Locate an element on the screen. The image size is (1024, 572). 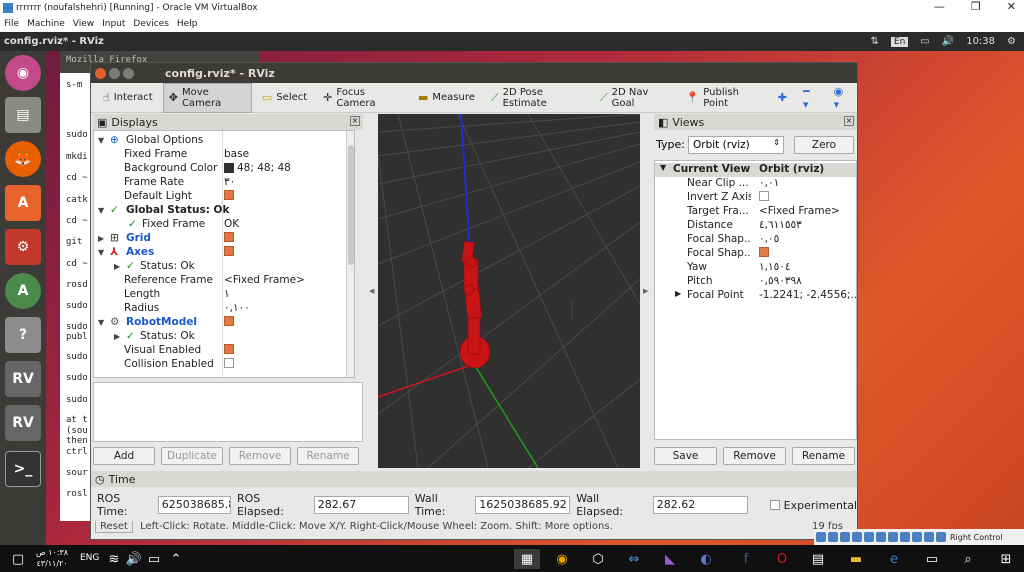
mouse-integration-icon is located at coordinates (929, 537).